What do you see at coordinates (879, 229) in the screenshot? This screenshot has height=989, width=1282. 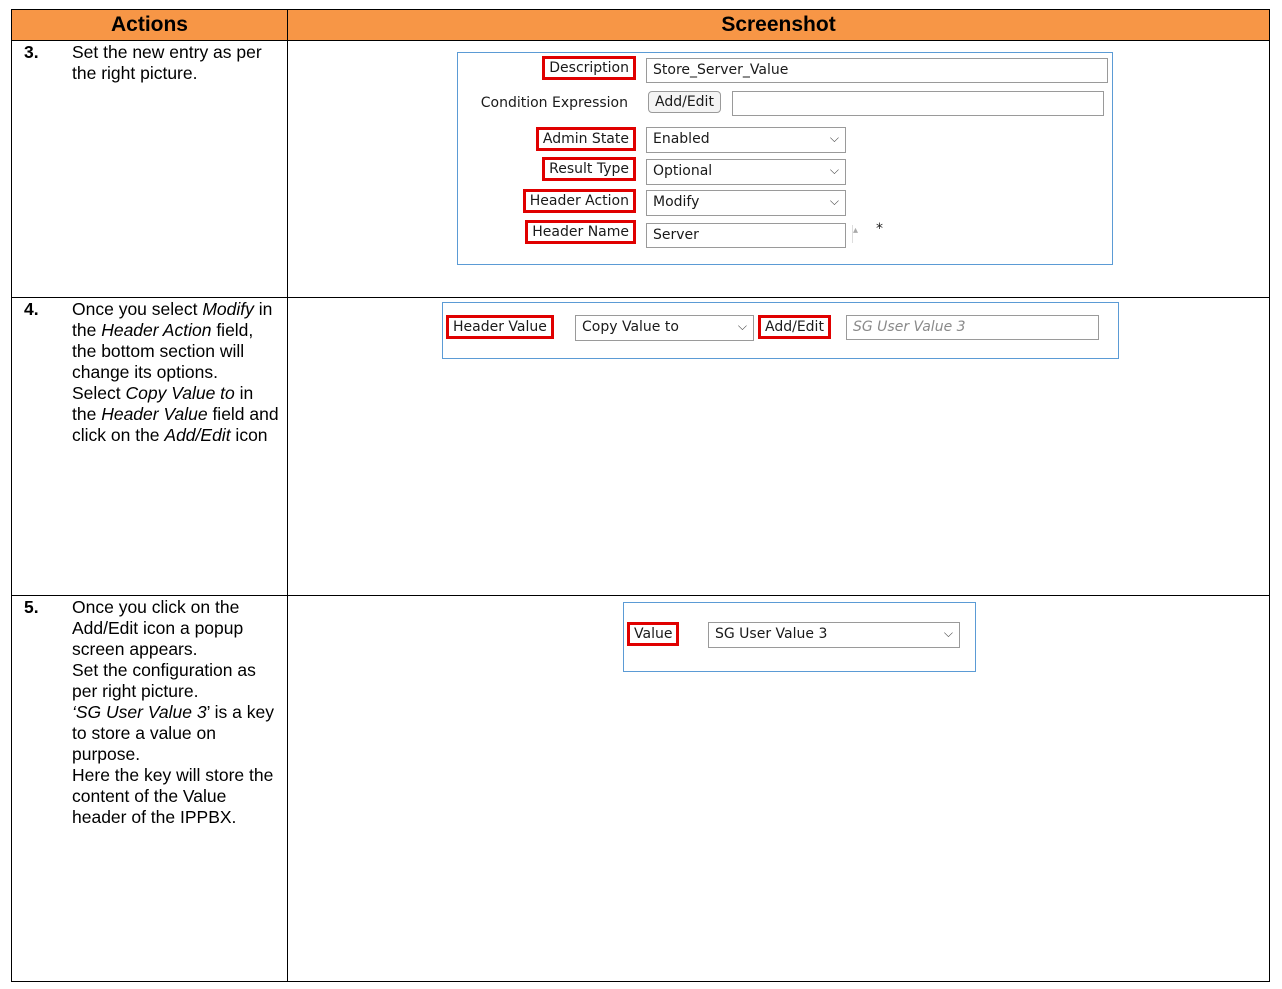 I see `required-mark: *` at bounding box center [879, 229].